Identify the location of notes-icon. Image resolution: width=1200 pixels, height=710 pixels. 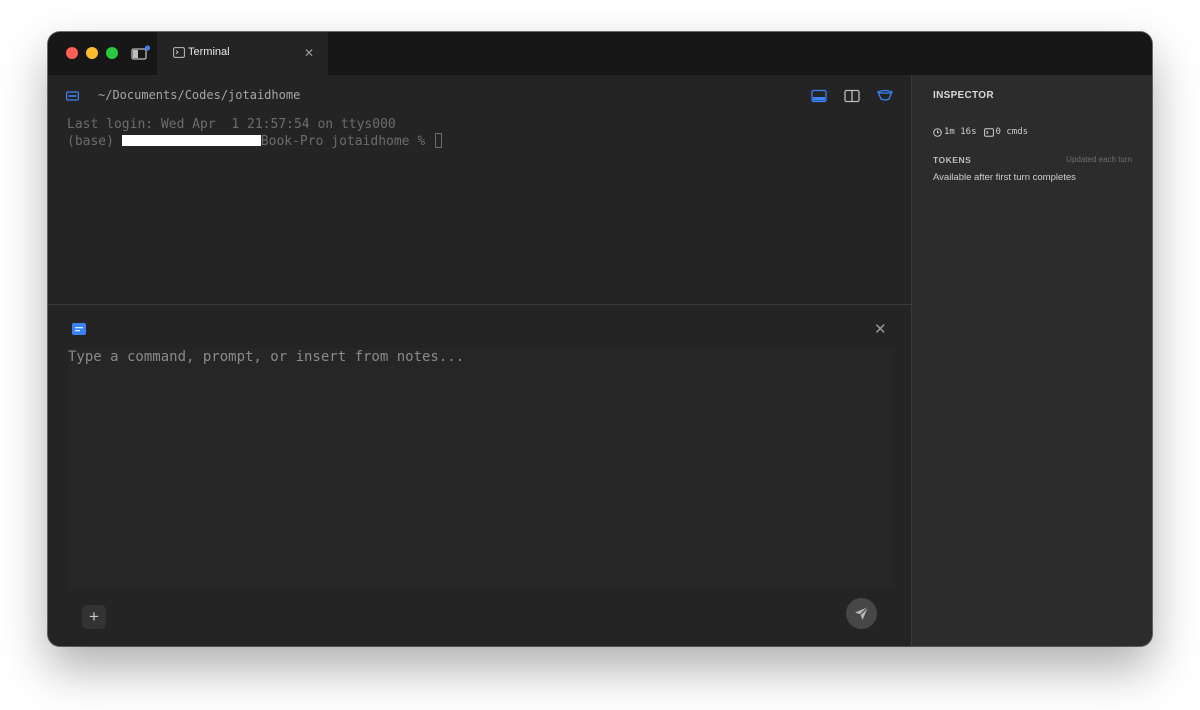
(79, 329).